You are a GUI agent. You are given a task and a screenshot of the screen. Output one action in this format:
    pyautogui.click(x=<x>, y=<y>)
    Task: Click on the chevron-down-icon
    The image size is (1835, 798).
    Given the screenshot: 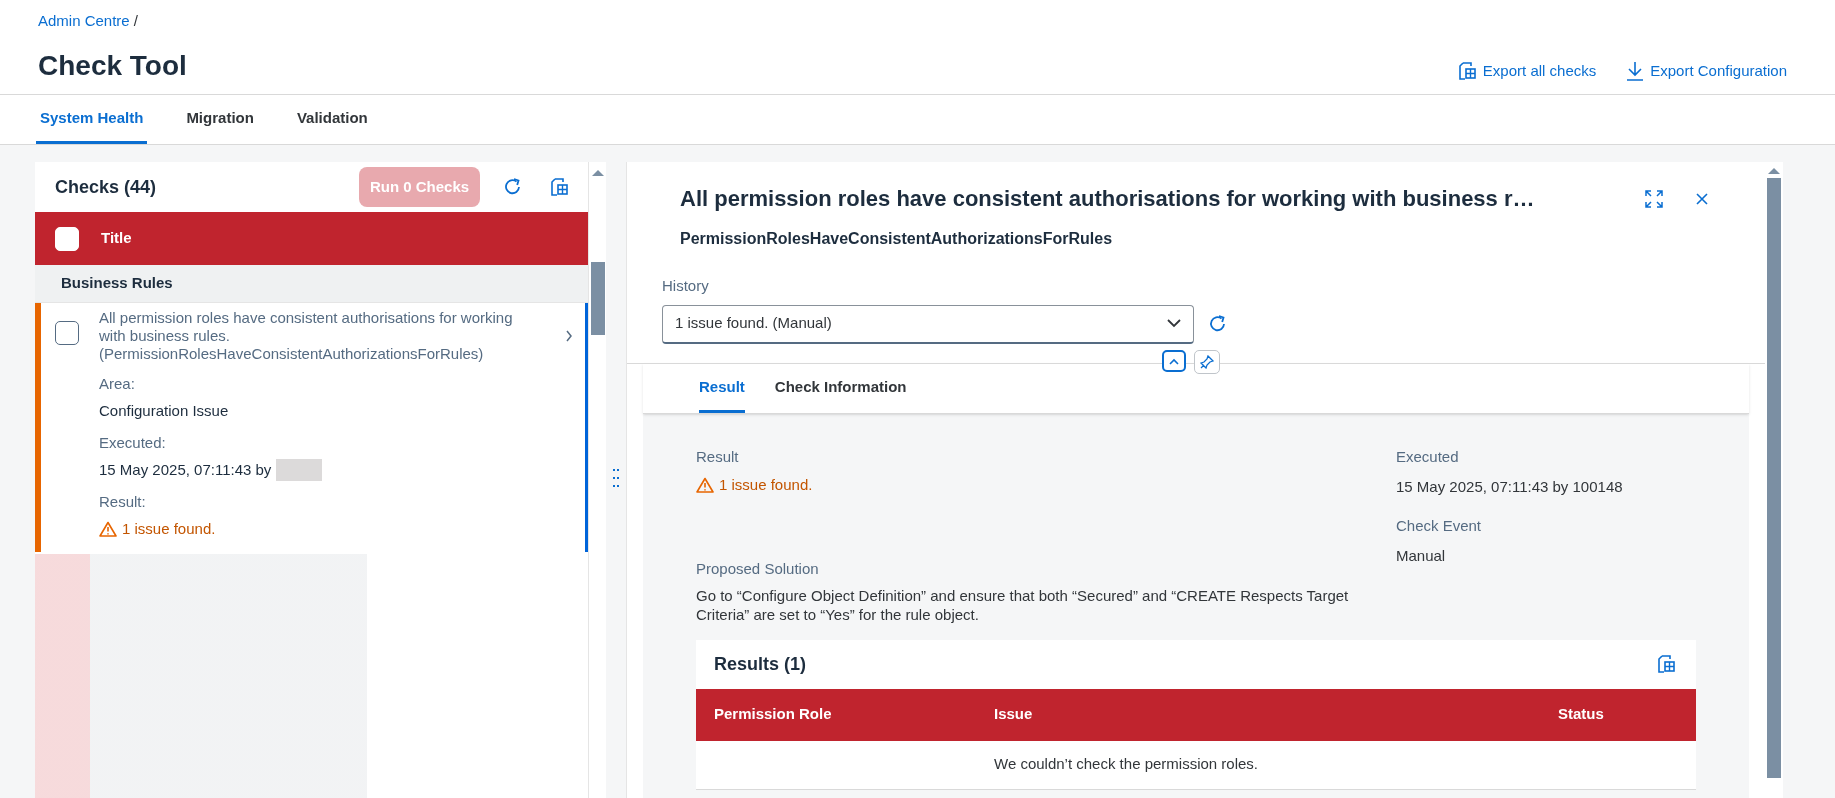 What is the action you would take?
    pyautogui.click(x=1174, y=323)
    